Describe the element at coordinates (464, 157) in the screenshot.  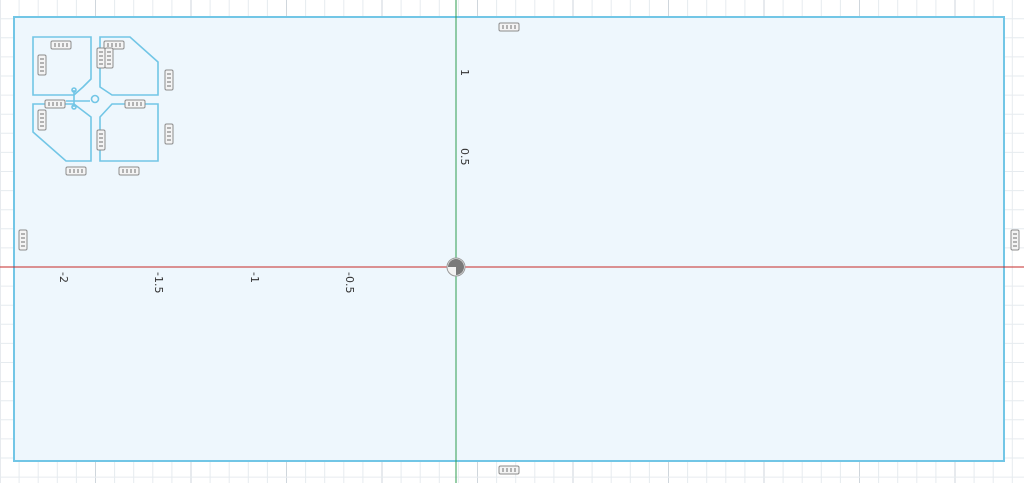
I see `y-tick-label: 0.5` at that location.